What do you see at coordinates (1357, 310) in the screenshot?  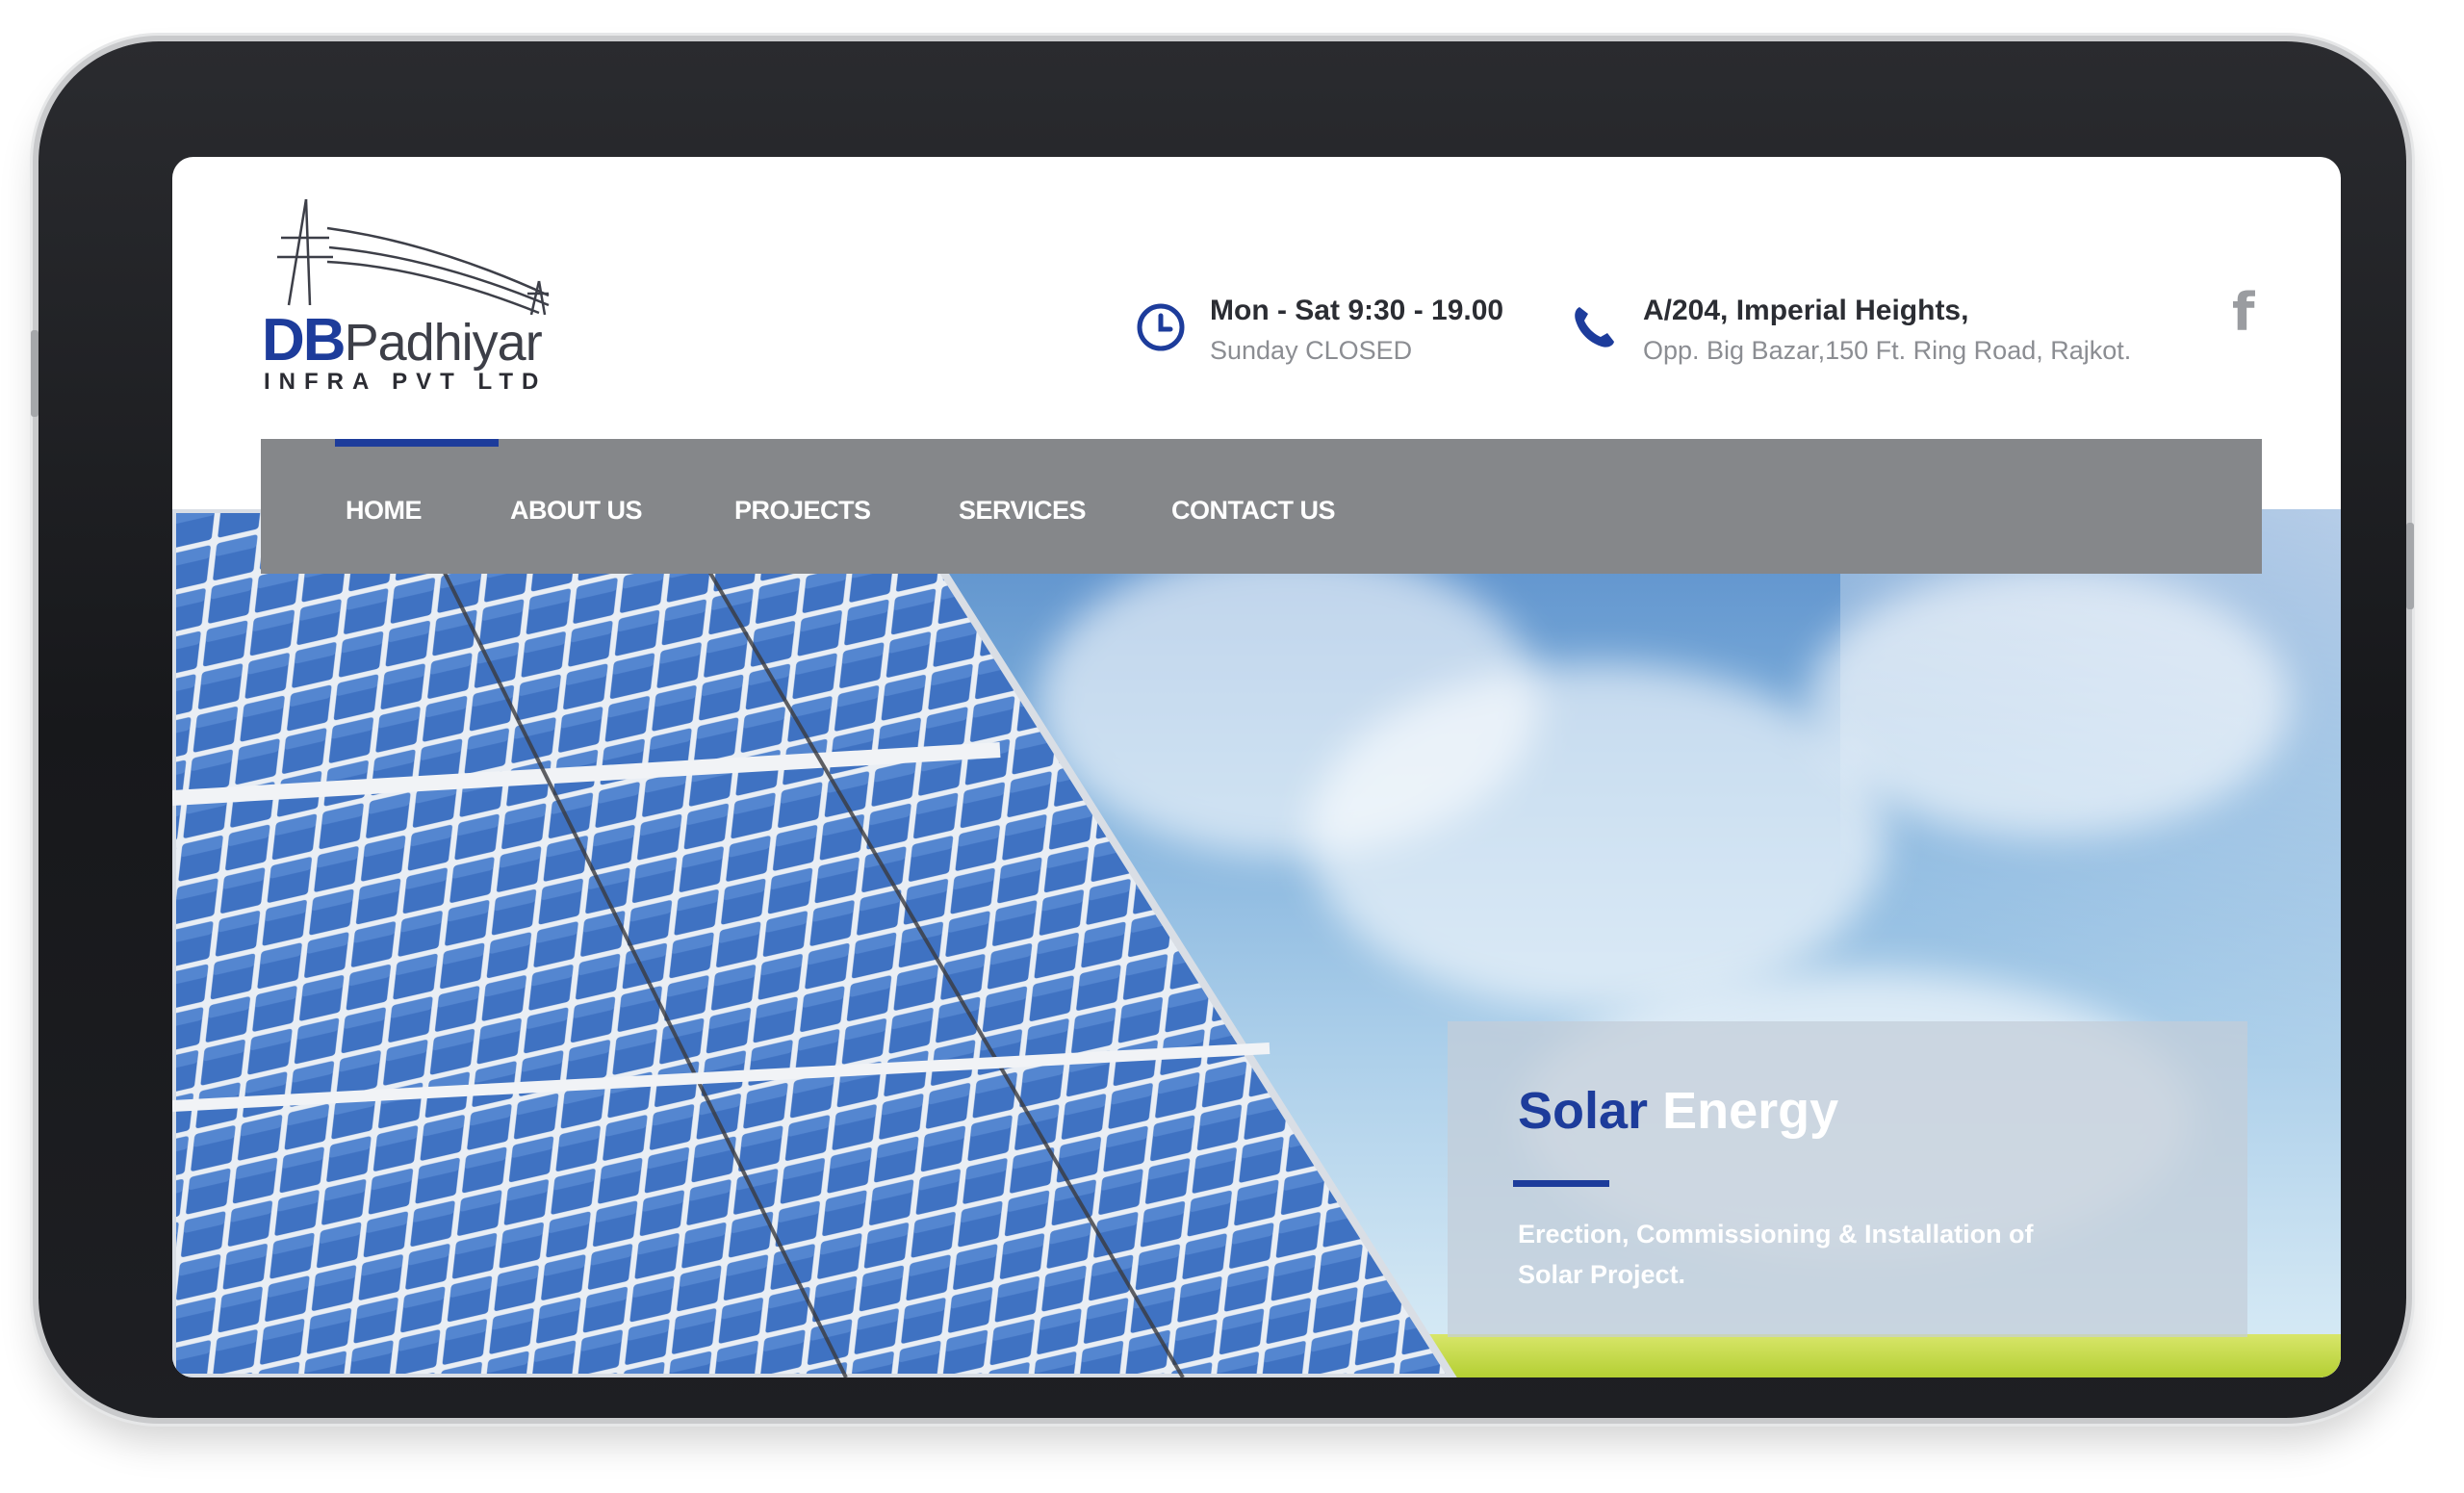 I see `hours-title: Mon - Sat 9:30 - 19.00` at bounding box center [1357, 310].